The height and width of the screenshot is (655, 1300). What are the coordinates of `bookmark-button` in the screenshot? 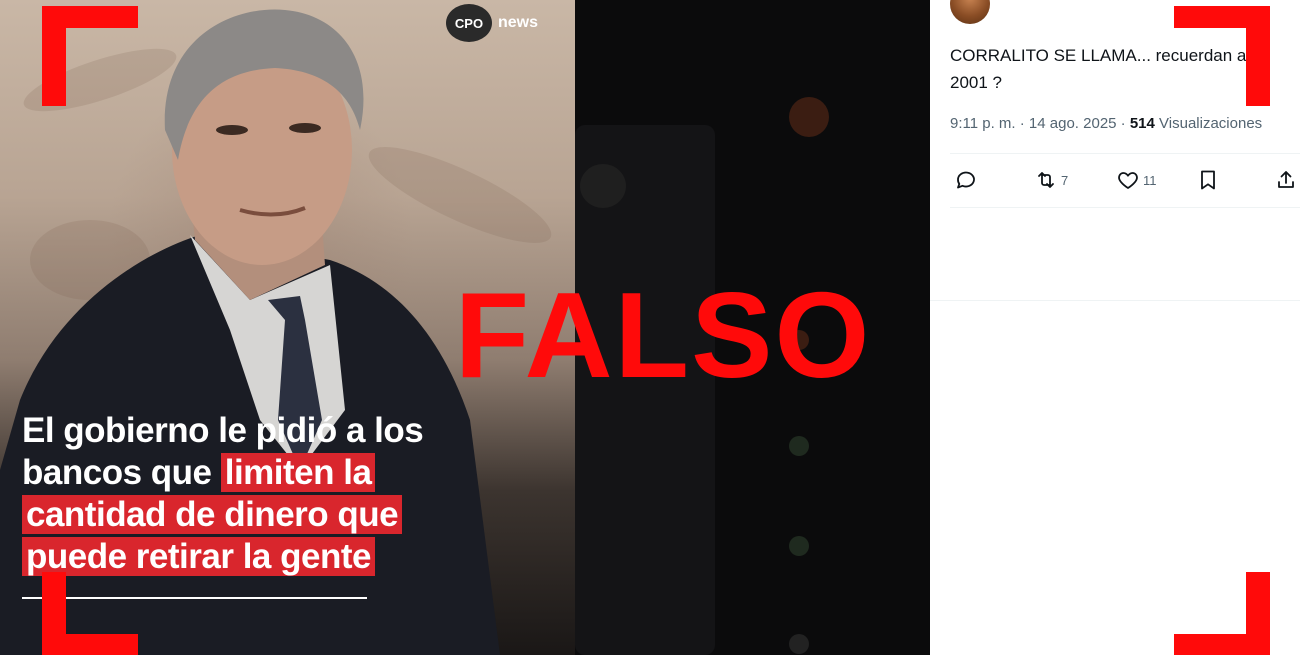 It's located at (1208, 180).